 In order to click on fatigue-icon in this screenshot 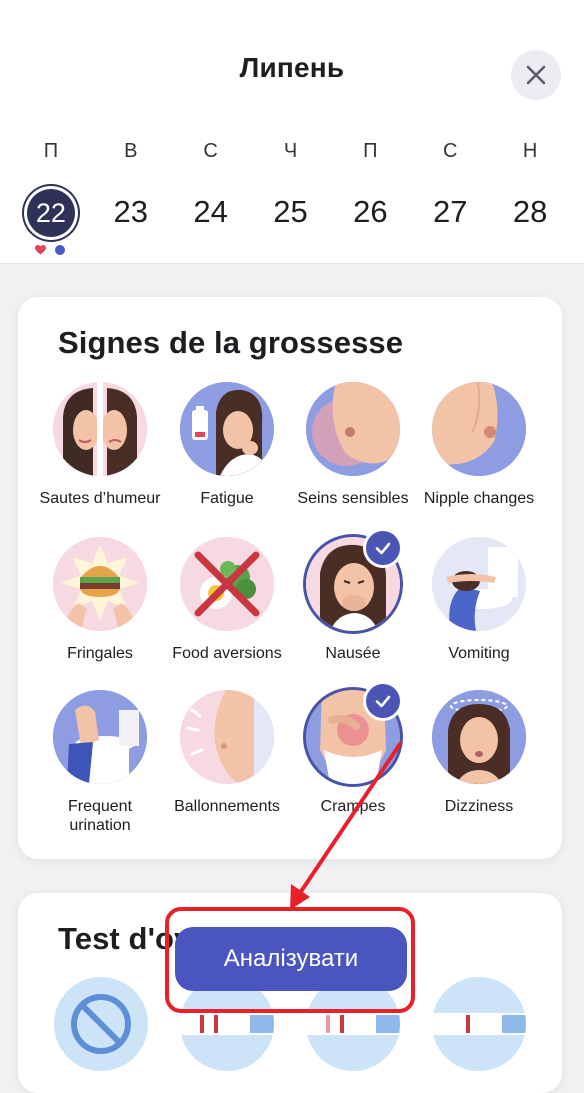, I will do `click(227, 429)`.